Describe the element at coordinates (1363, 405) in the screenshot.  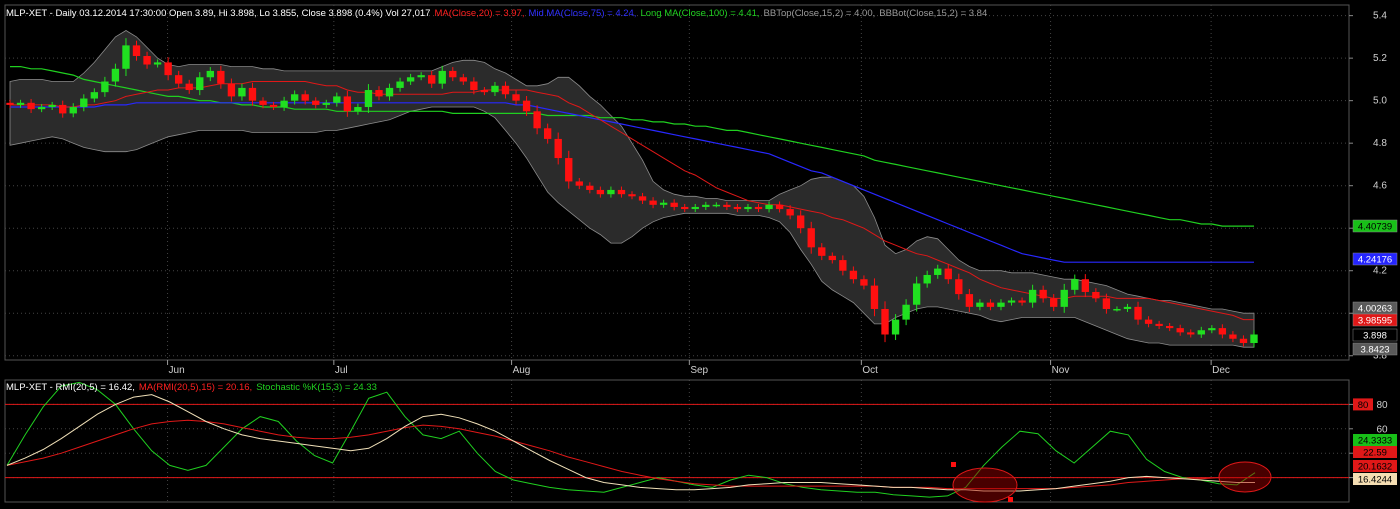
I see `oscillator-value-tag-label: 80` at that location.